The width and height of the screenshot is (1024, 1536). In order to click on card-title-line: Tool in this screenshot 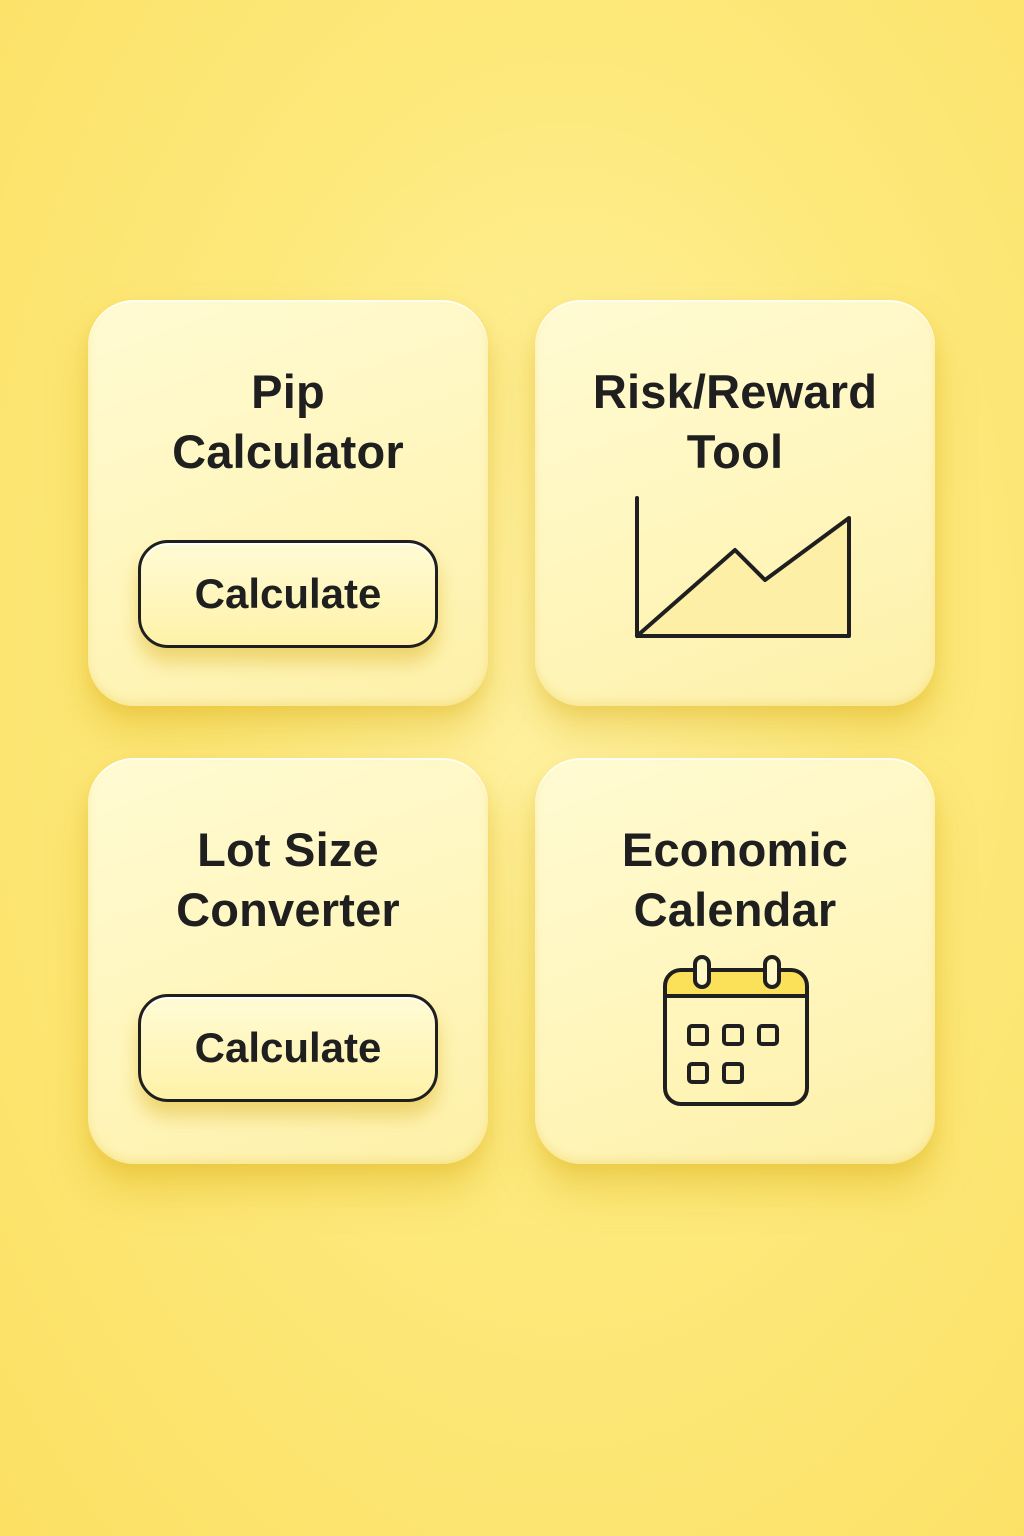, I will do `click(735, 451)`.